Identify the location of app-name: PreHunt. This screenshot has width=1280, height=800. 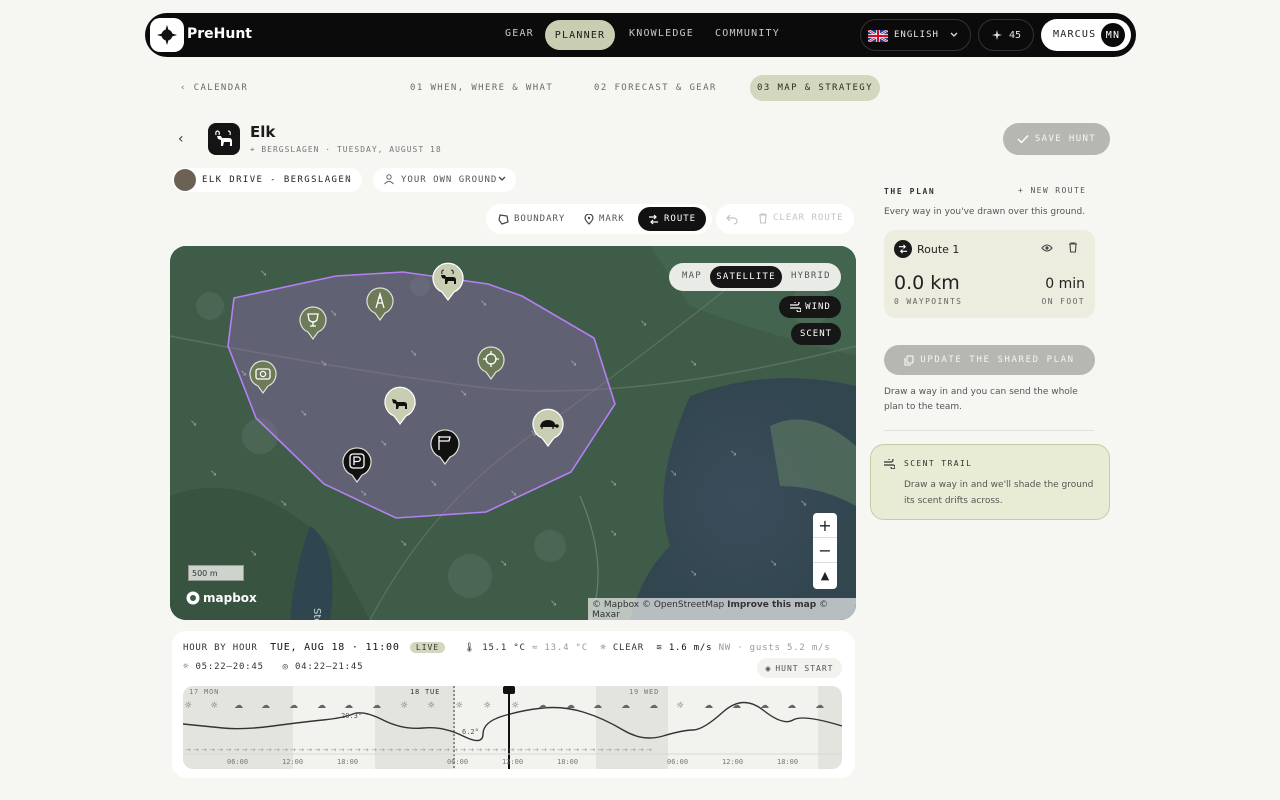
(219, 34).